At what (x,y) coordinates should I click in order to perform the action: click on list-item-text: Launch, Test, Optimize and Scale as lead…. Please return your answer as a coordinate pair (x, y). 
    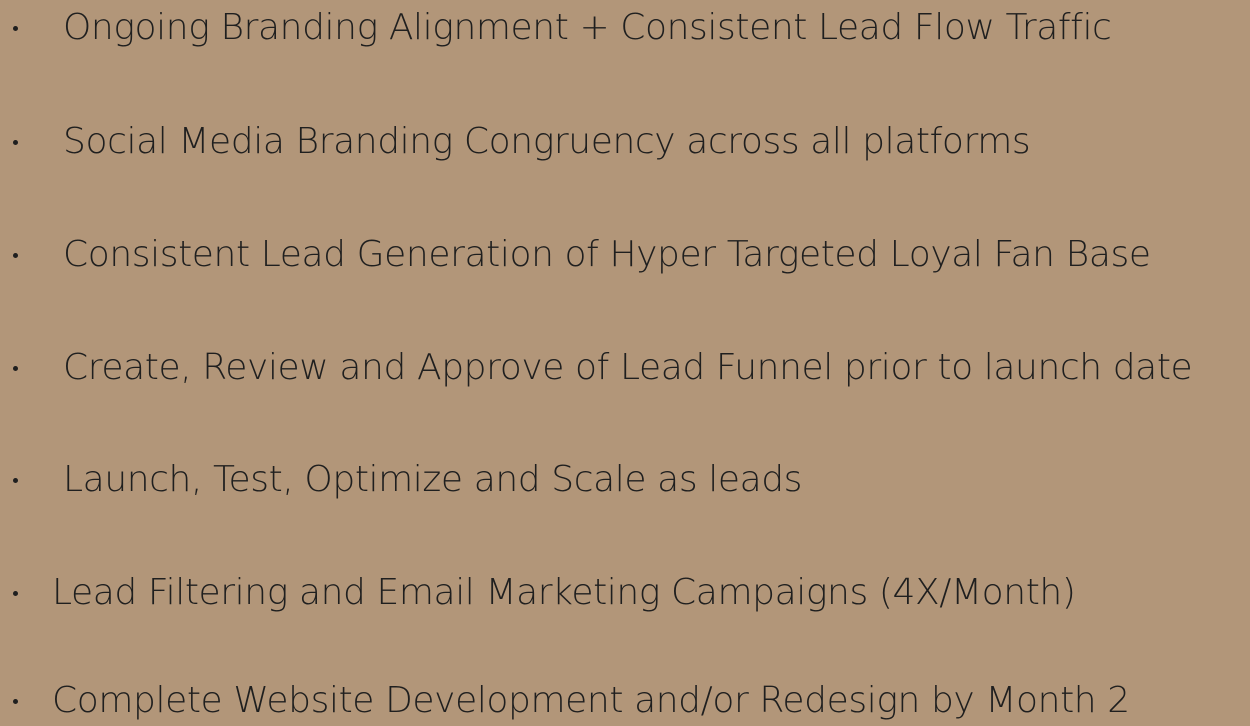
    Looking at the image, I should click on (433, 479).